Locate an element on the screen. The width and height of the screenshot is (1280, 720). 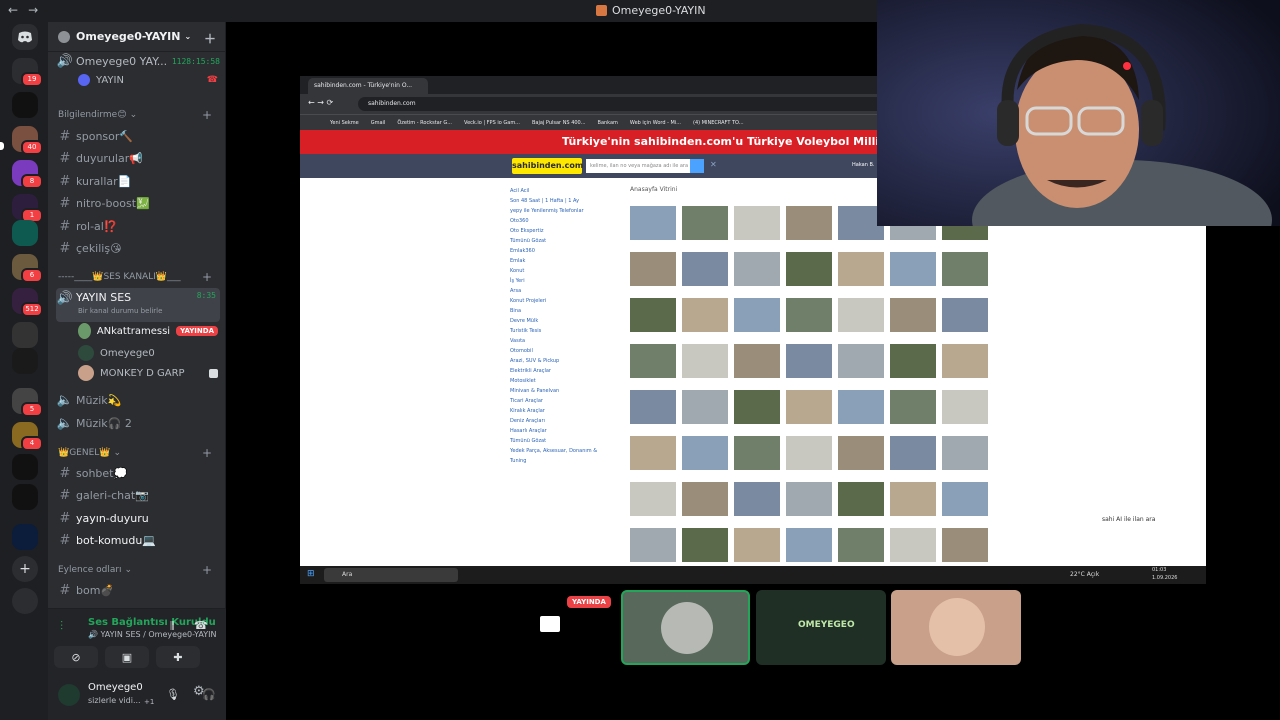
category-link: Elektrikli Araçlar is located at coordinates (560, 371).